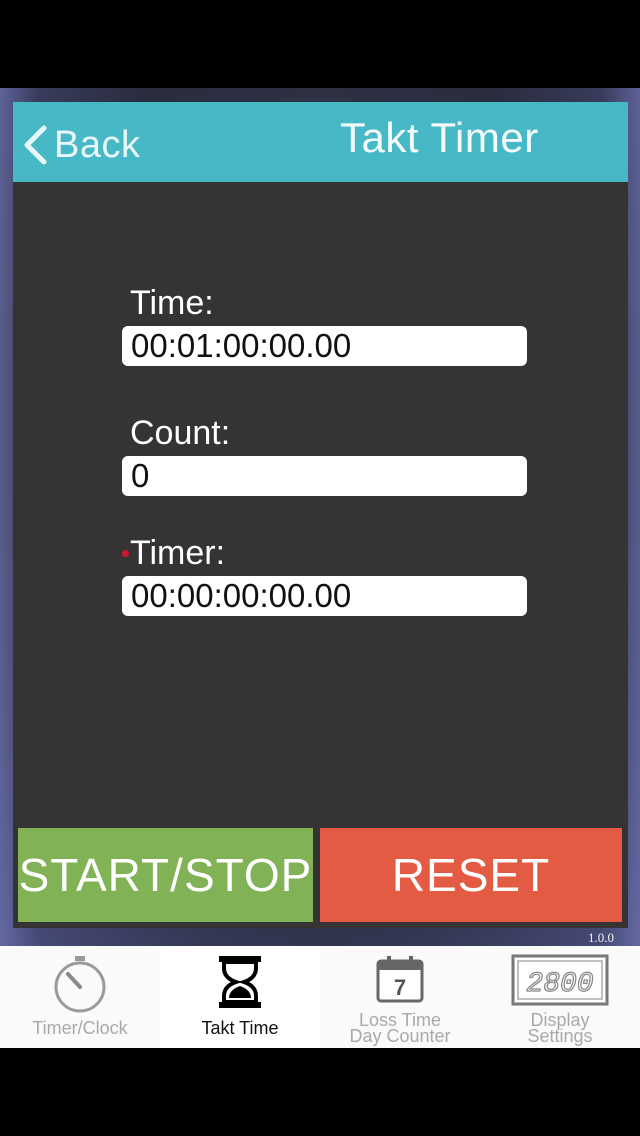 The image size is (640, 1136). Describe the element at coordinates (165, 875) in the screenshot. I see `start-stop-button: START/STOP` at that location.